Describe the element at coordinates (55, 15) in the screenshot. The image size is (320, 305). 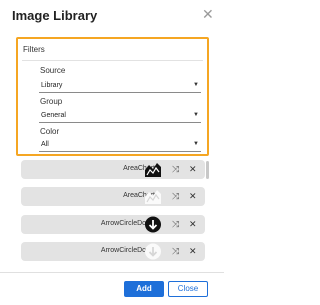
I see `dialog-title: Image Library` at that location.